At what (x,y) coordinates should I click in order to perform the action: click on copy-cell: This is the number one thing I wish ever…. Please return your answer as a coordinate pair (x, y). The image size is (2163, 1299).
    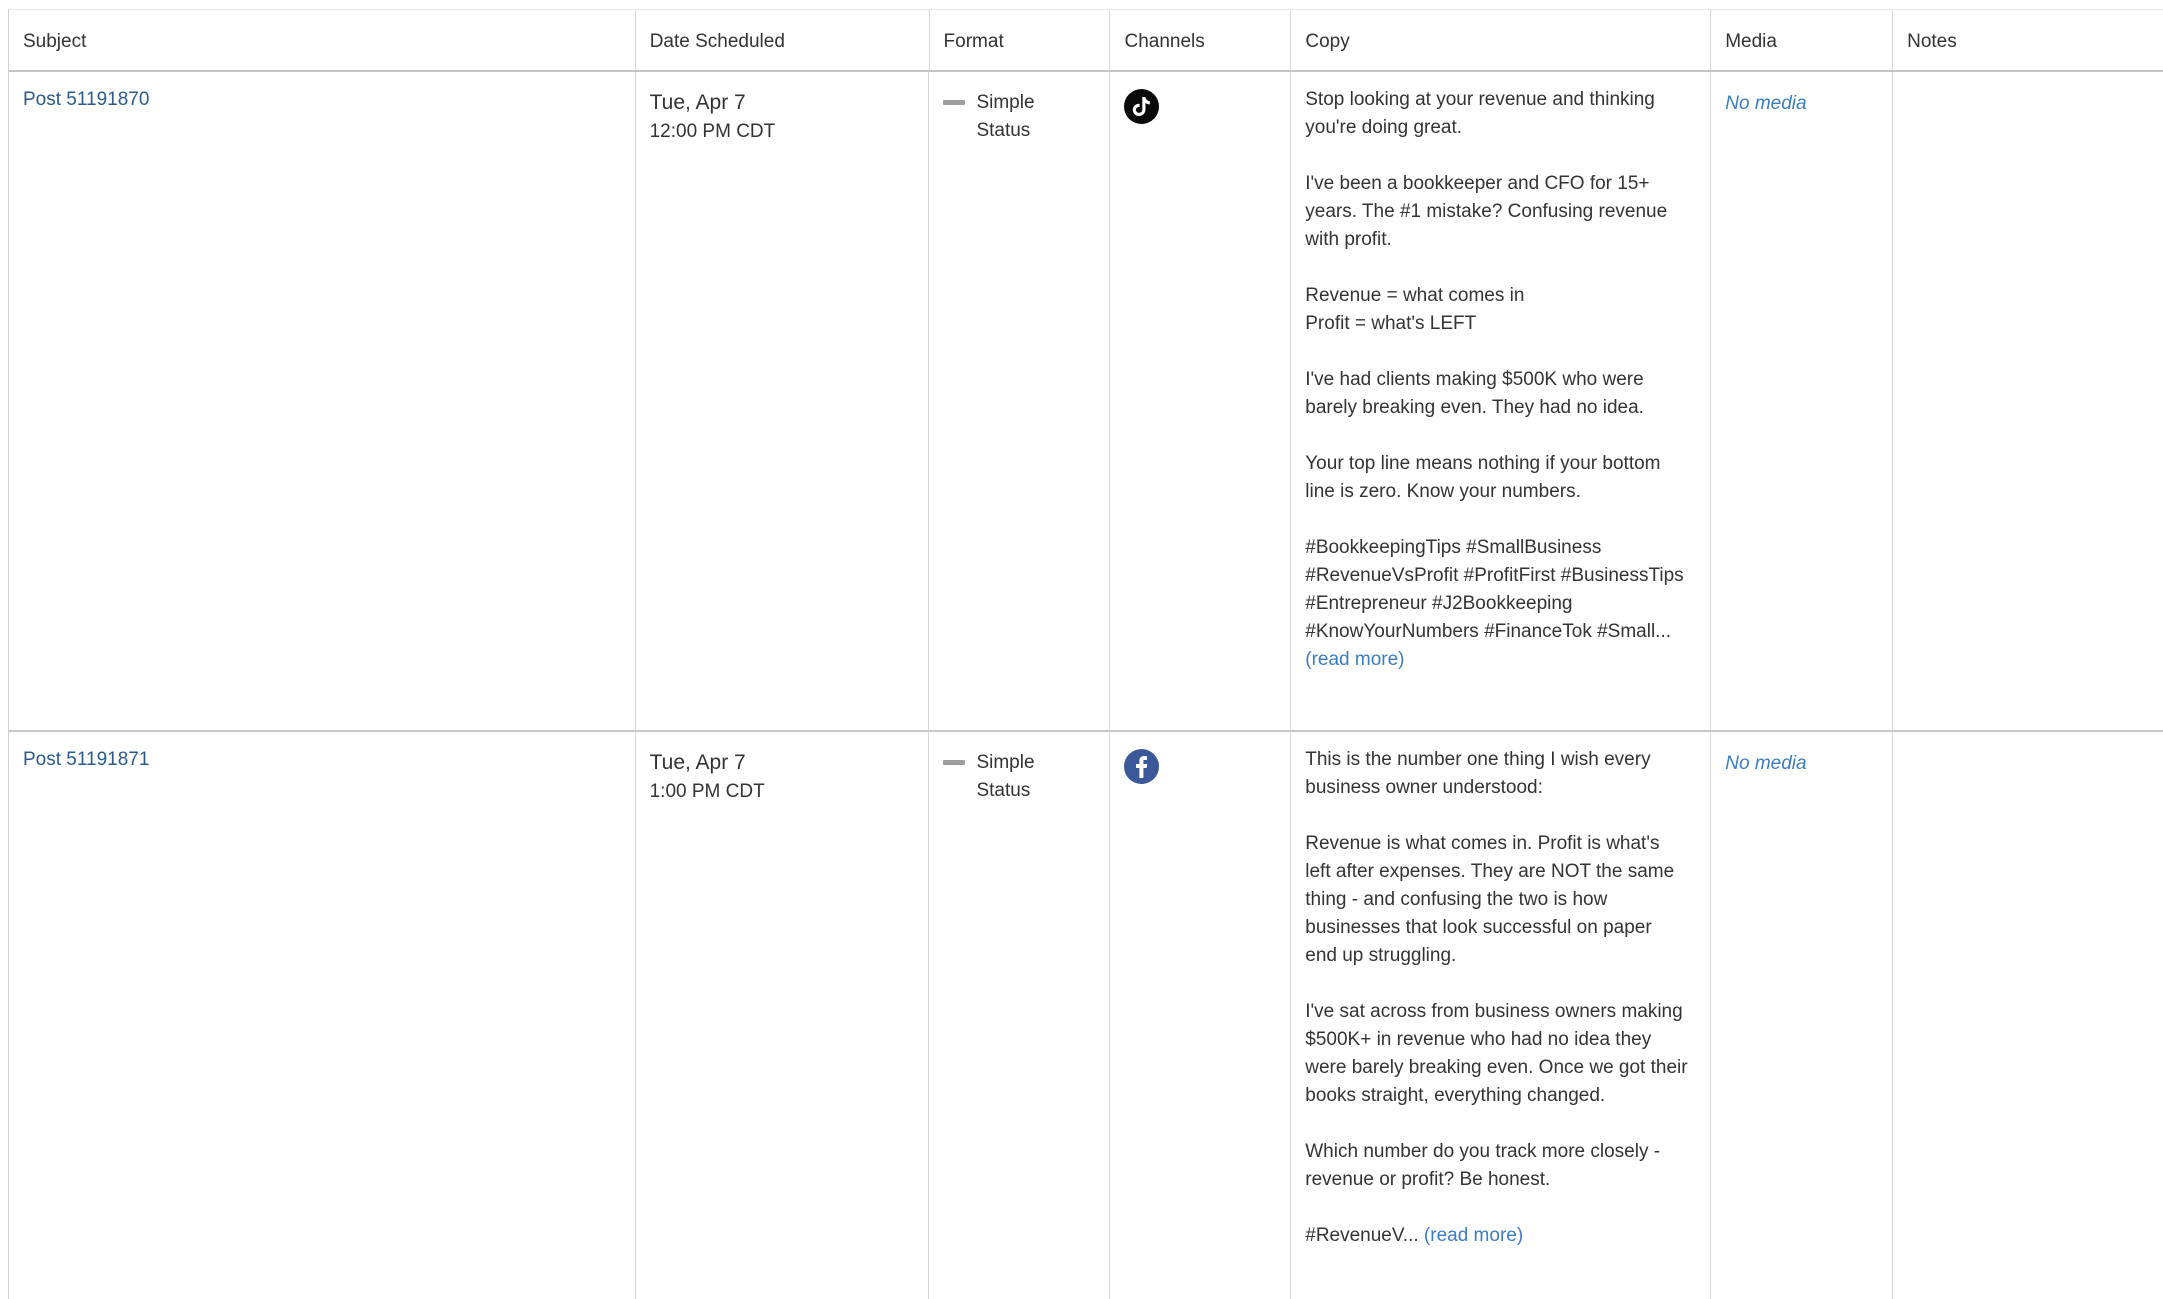
    Looking at the image, I should click on (1501, 1015).